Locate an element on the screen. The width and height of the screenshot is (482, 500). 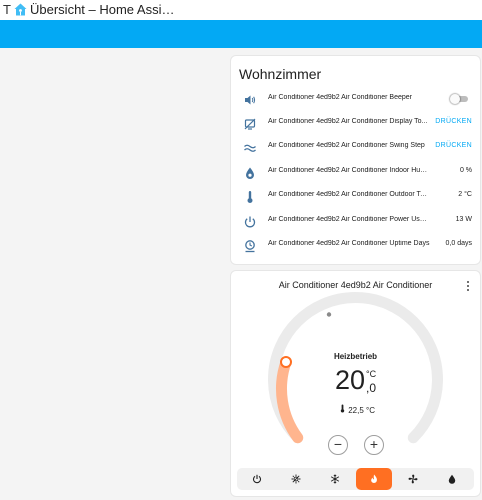
beeper-toggle is located at coordinates (459, 99).